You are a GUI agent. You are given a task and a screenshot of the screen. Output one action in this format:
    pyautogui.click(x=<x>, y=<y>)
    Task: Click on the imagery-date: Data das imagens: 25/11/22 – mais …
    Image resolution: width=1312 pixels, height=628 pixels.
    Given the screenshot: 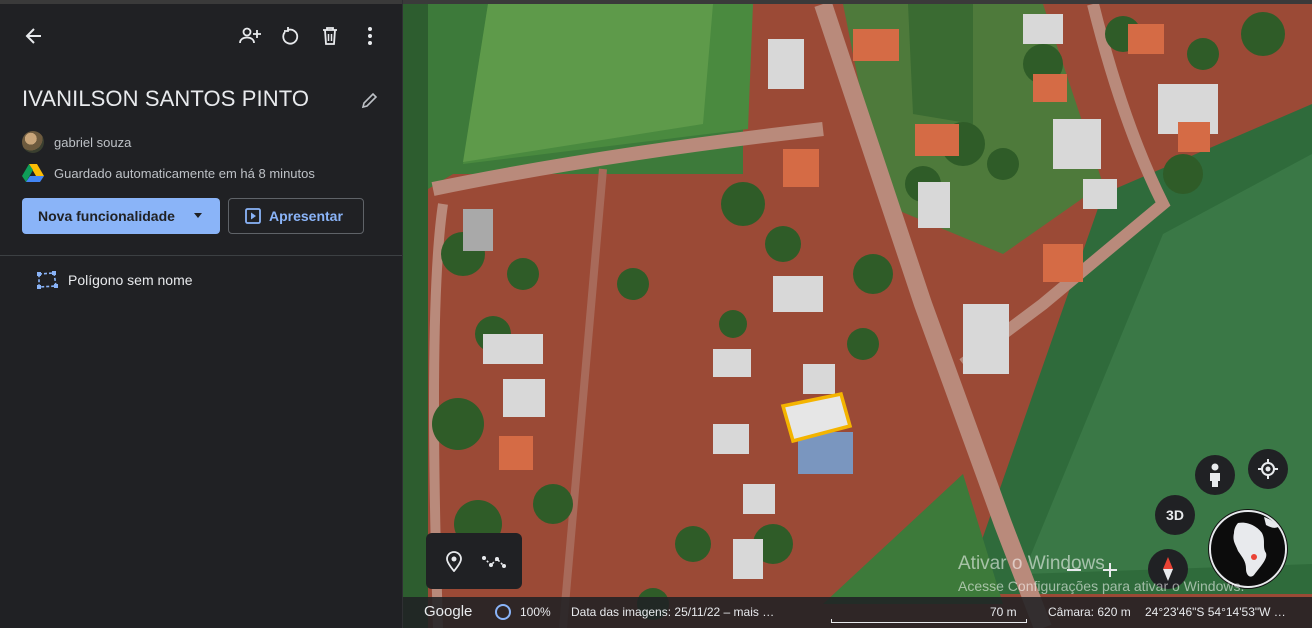 What is the action you would take?
    pyautogui.click(x=672, y=612)
    